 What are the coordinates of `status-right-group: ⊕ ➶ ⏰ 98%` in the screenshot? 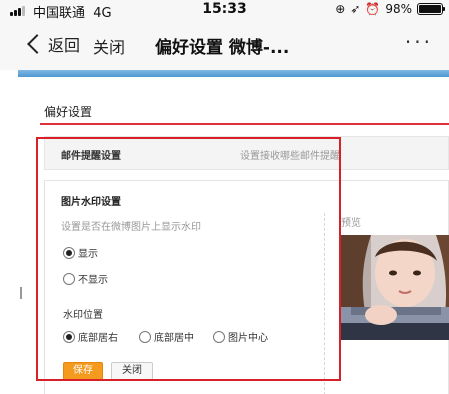 It's located at (390, 9).